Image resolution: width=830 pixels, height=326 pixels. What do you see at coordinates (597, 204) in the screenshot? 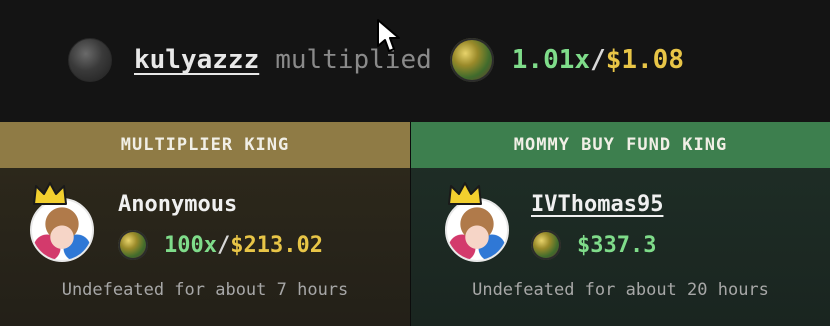
I see `fund-king-name: IVThomas95` at bounding box center [597, 204].